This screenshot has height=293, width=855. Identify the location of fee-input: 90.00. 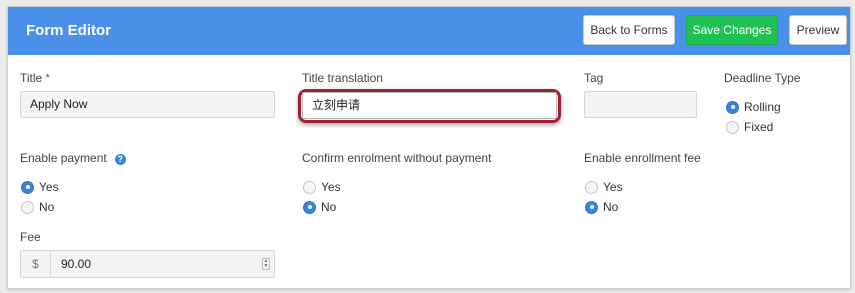
(76, 264).